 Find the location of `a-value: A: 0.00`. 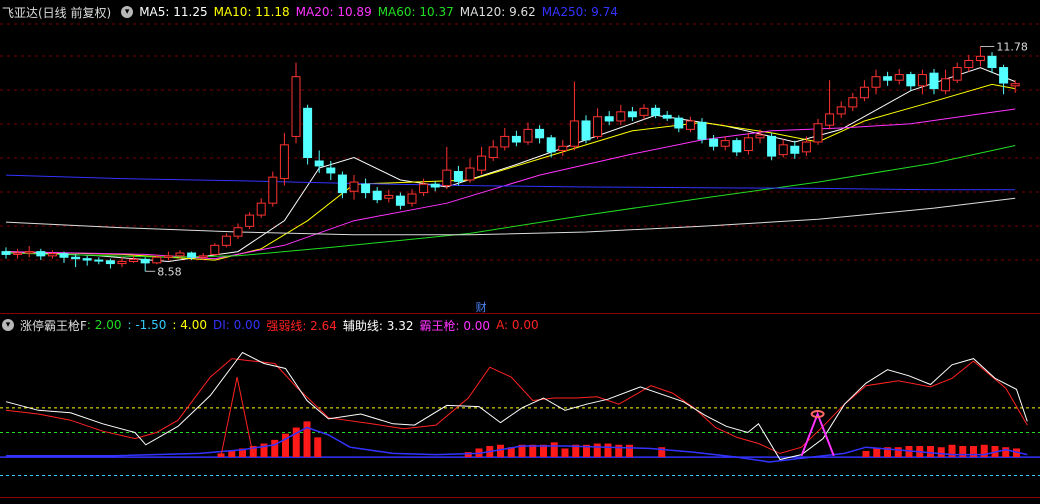

a-value: A: 0.00 is located at coordinates (517, 325).